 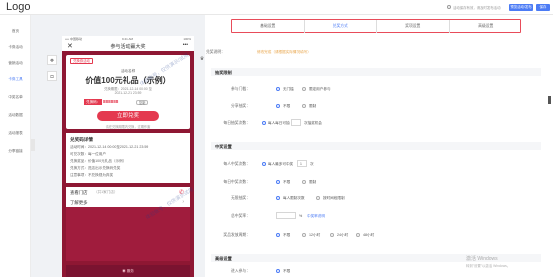 I want to click on daily-win-unlimited-radio, so click(x=278, y=182).